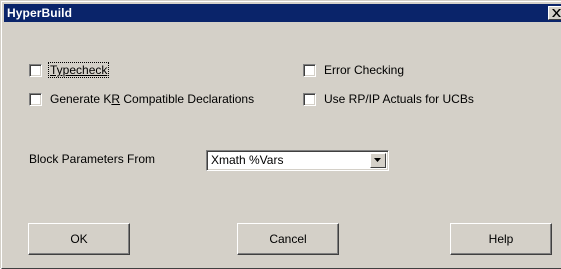 The width and height of the screenshot is (561, 269). Describe the element at coordinates (92, 159) in the screenshot. I see `block-parameters-label: Block Parameters From` at that location.